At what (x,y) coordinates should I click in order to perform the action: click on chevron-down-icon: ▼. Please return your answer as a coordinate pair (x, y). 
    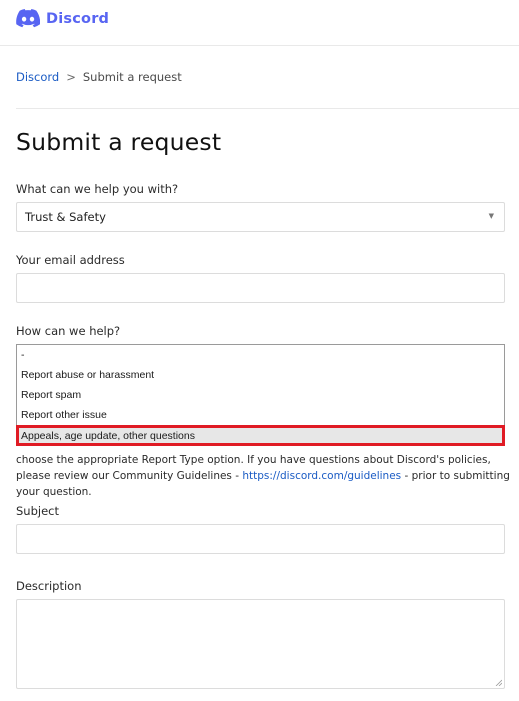
    Looking at the image, I should click on (491, 216).